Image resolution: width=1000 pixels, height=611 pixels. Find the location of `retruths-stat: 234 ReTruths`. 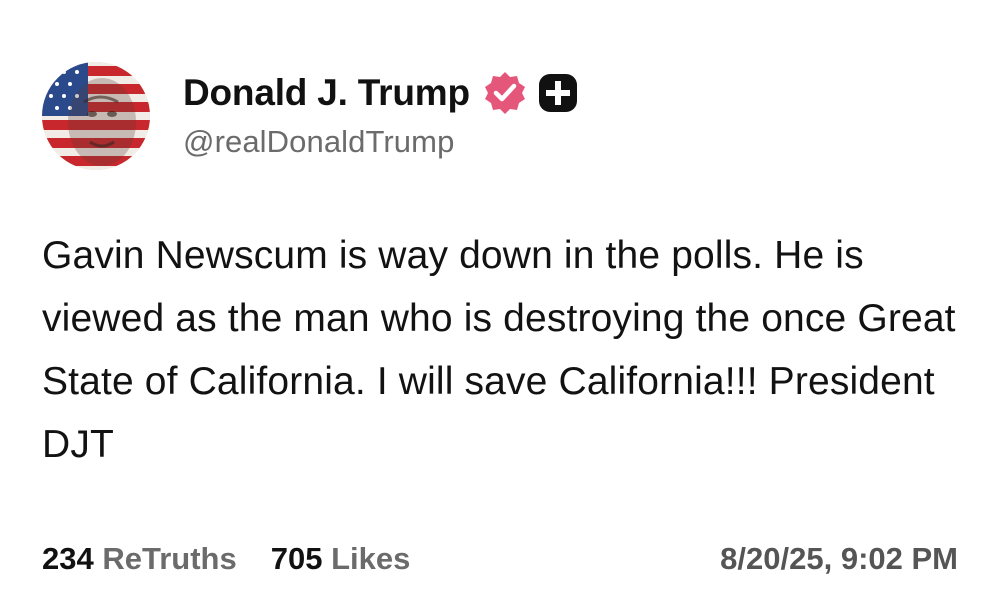

retruths-stat: 234 ReTruths is located at coordinates (139, 559).